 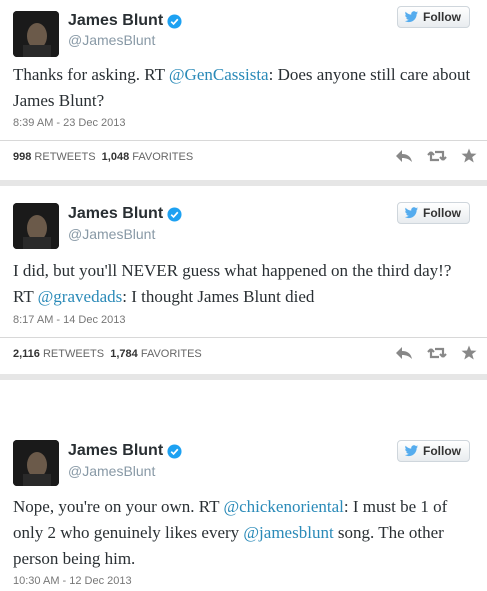 What do you see at coordinates (26, 354) in the screenshot?
I see `retweet-count: 2,116` at bounding box center [26, 354].